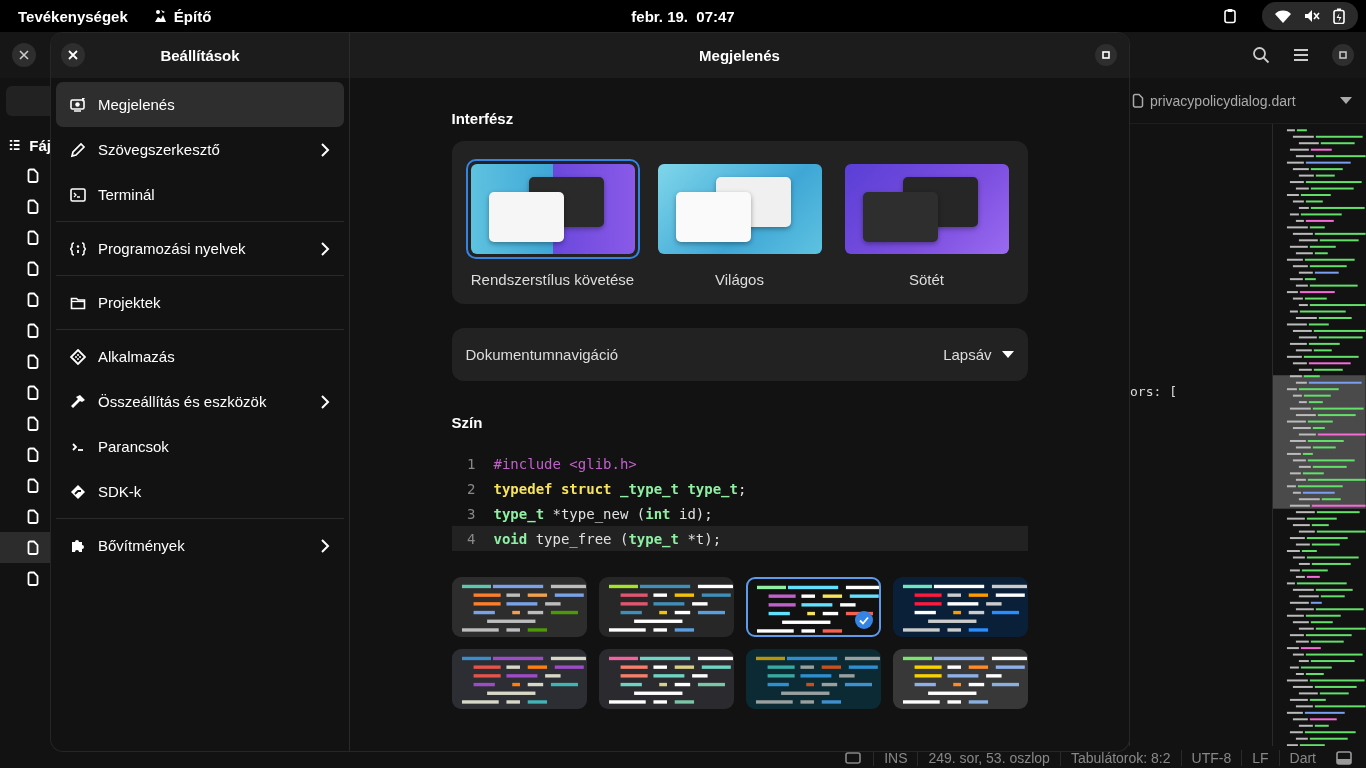 The image size is (1366, 768). Describe the element at coordinates (620, 488) in the screenshot. I see `code-line: typedef struct _type_t type_t;` at that location.